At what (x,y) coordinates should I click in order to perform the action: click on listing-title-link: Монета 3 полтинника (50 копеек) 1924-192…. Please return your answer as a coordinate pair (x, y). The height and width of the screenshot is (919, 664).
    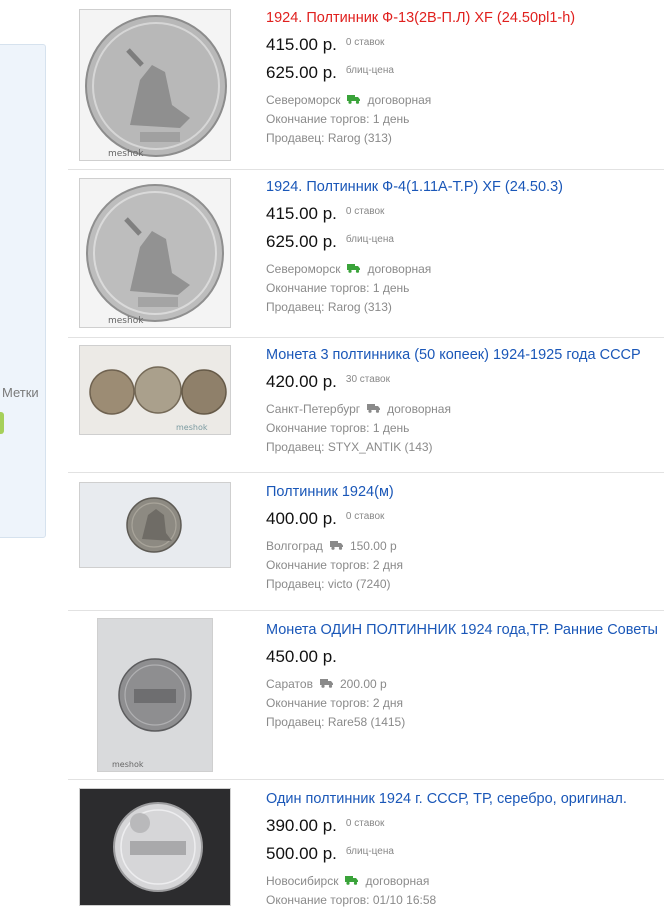
    Looking at the image, I should click on (465, 355).